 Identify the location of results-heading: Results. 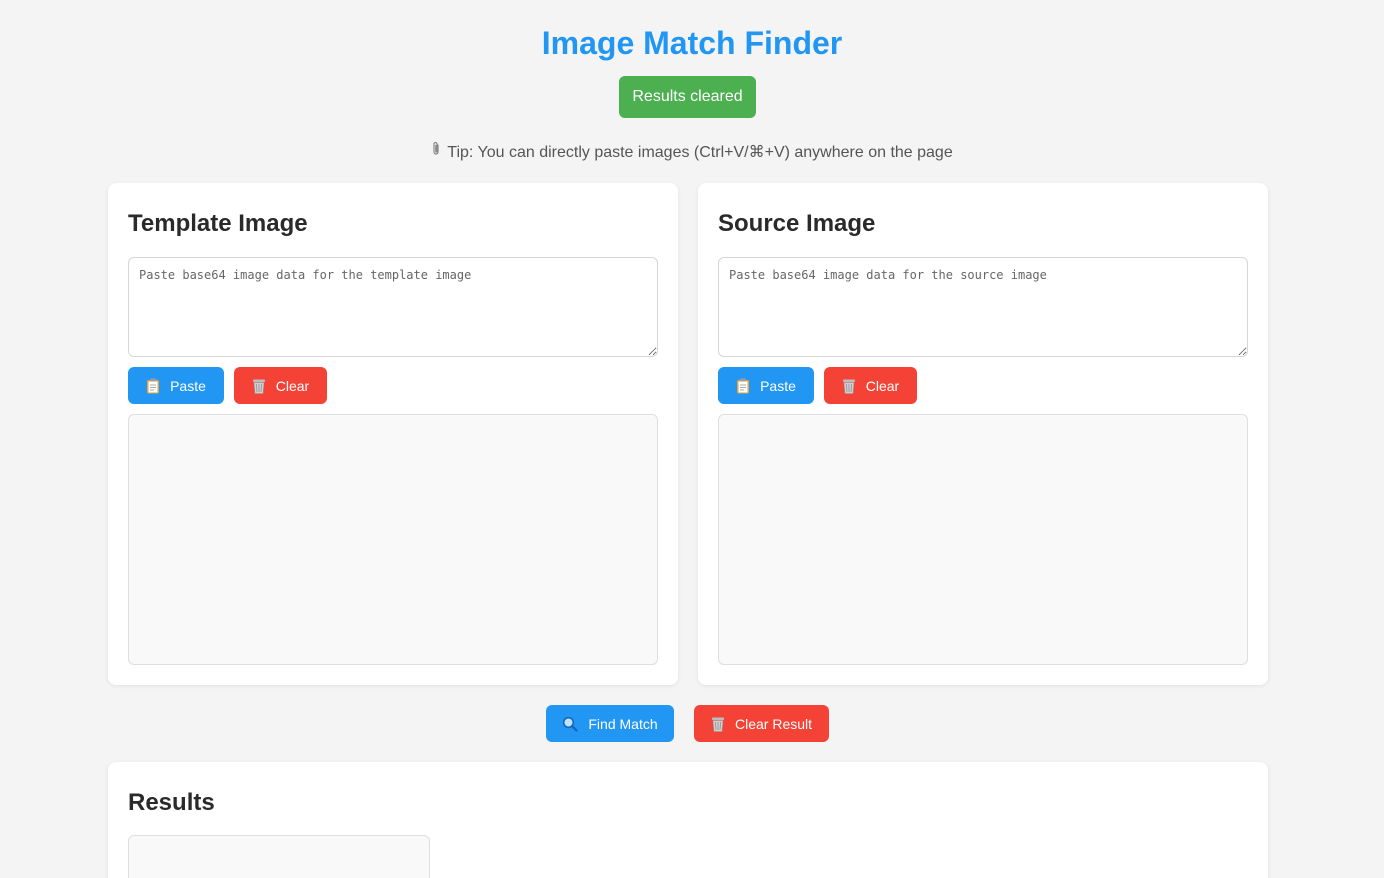
(171, 802).